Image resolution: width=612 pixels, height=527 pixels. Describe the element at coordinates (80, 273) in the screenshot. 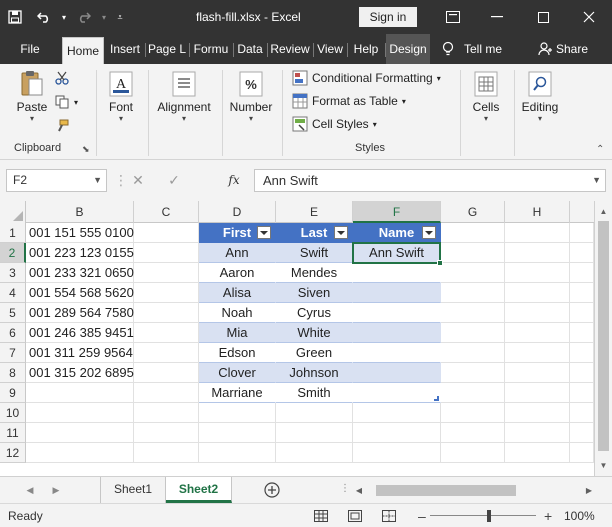

I see `table-cell: 001 233 321 0650` at that location.